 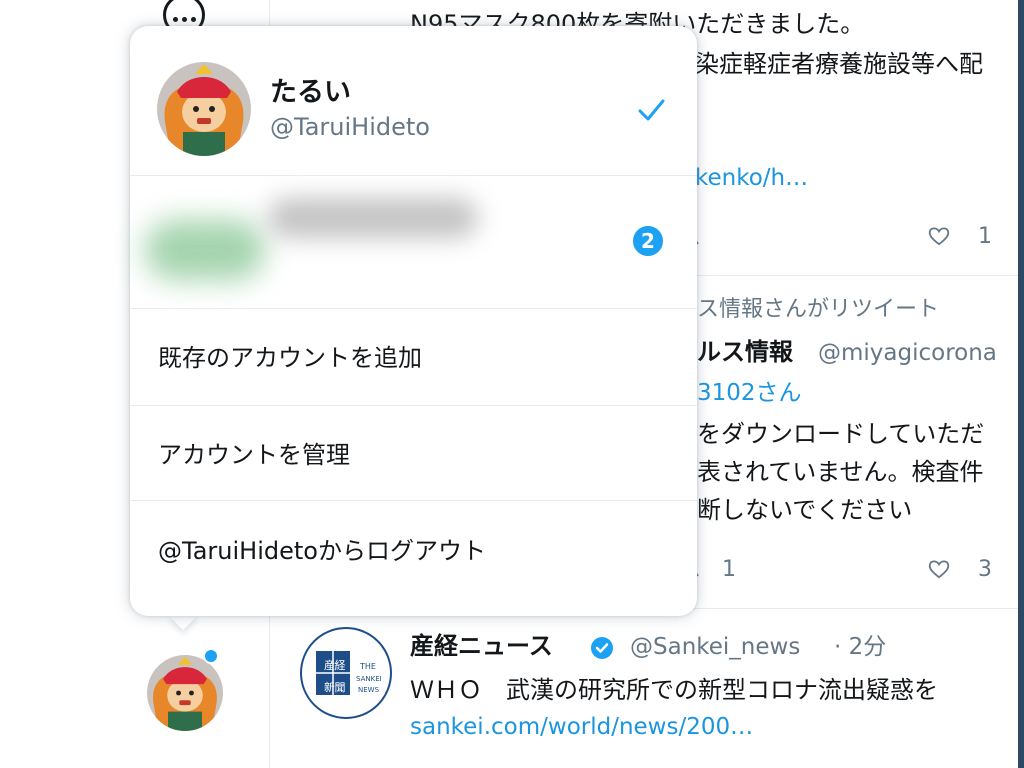 I want to click on account-switcher-avatar, so click(x=185, y=693).